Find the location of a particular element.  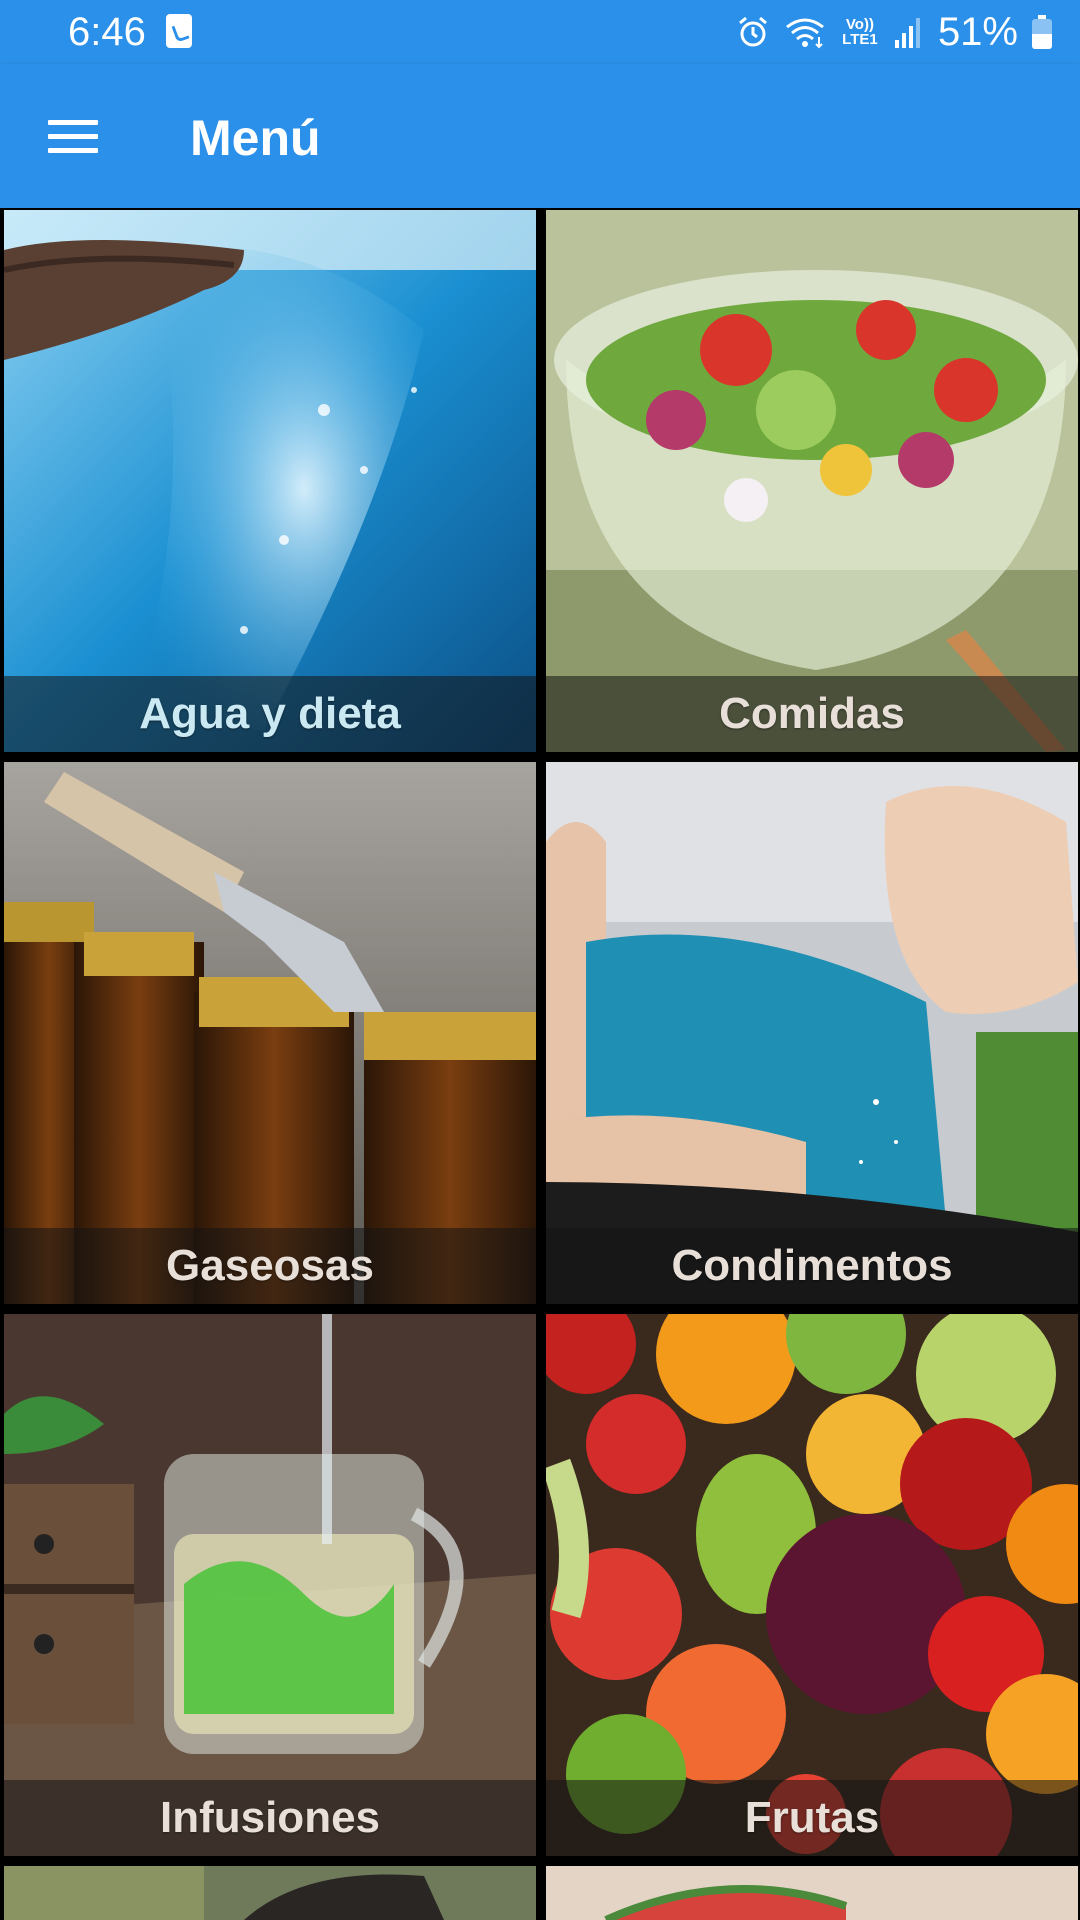

battery-icon is located at coordinates (1042, 32).